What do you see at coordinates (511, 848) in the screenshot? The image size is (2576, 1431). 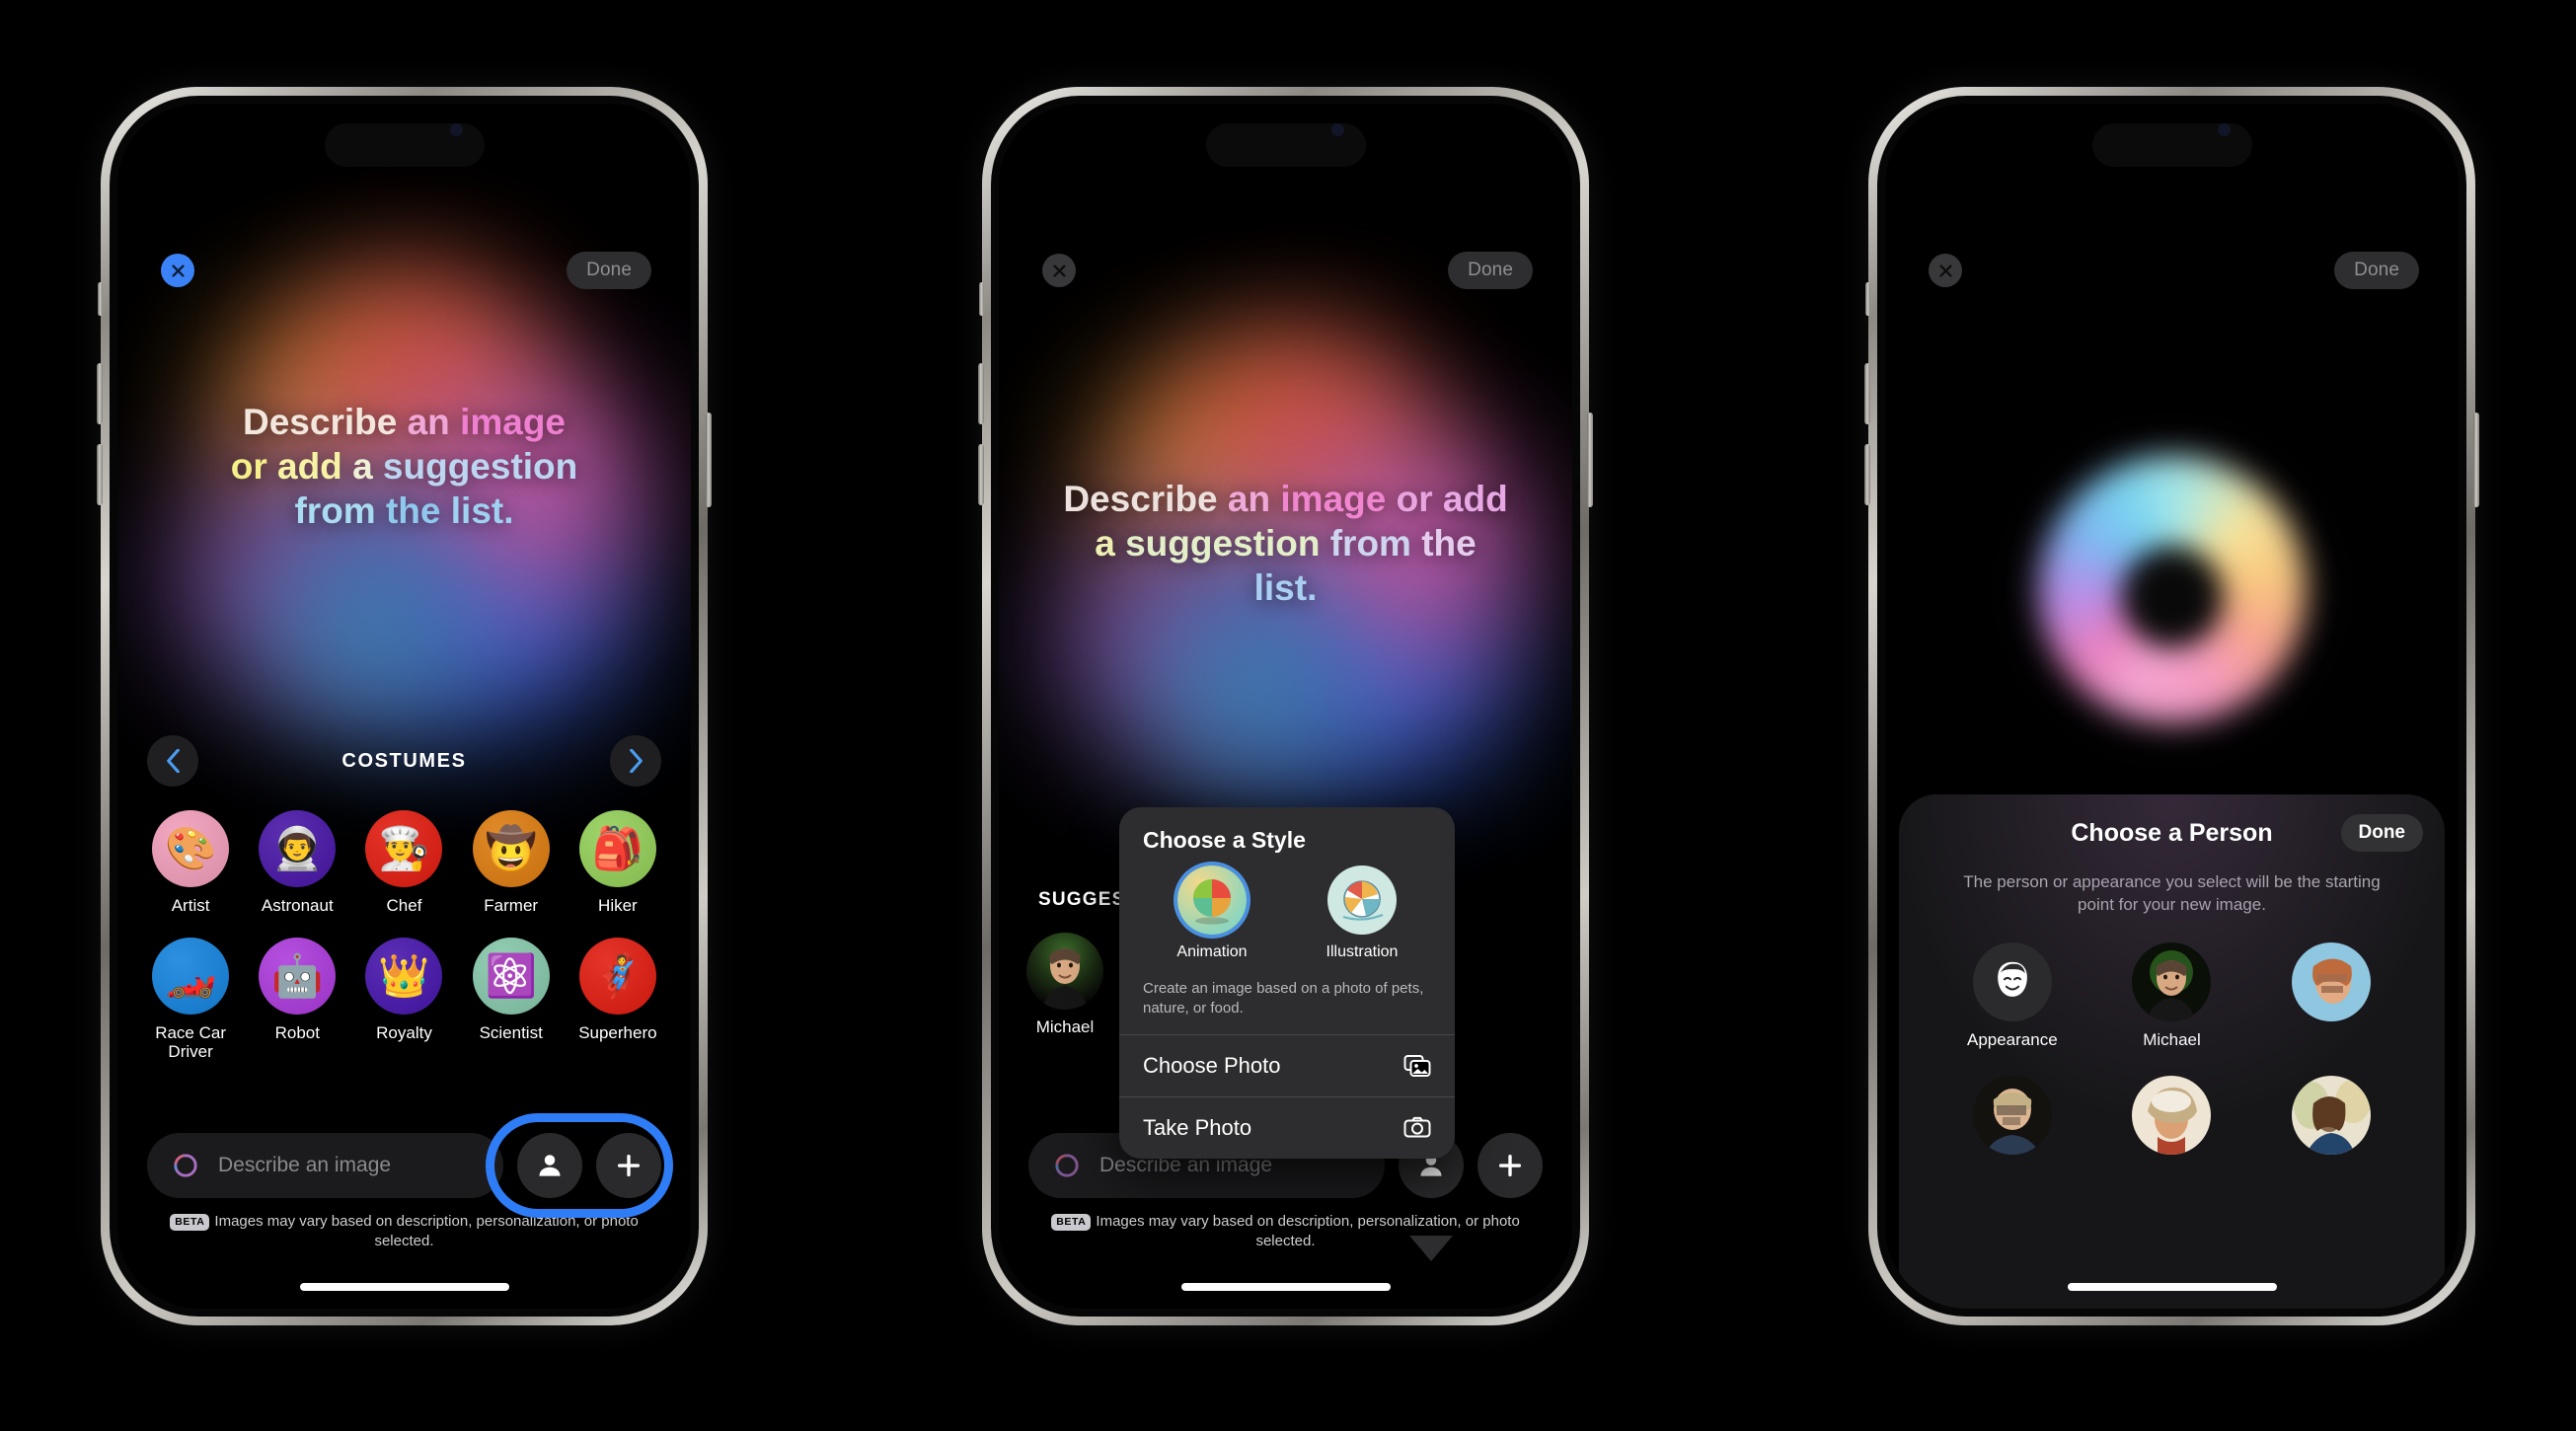 I see `costume-thumbnail: 🤠` at bounding box center [511, 848].